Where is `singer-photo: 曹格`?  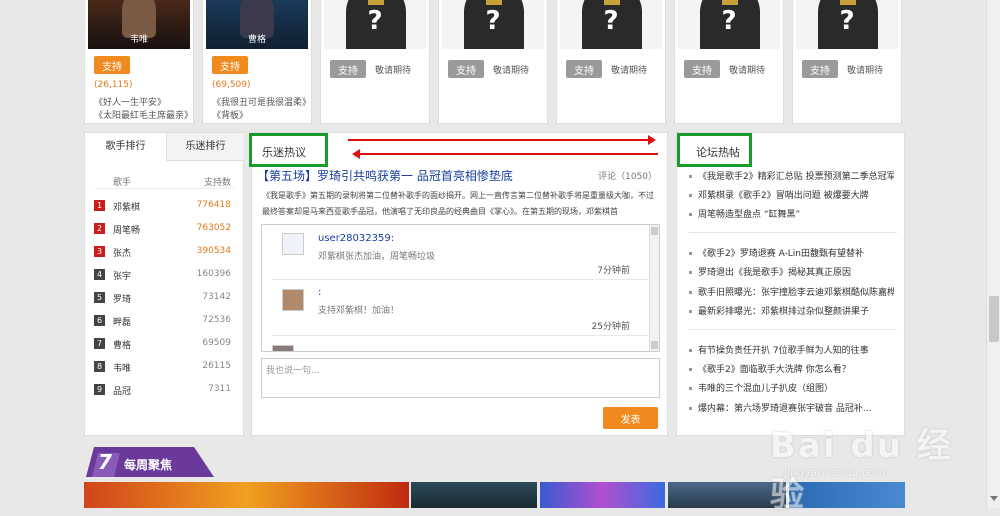 singer-photo: 曹格 is located at coordinates (257, 24).